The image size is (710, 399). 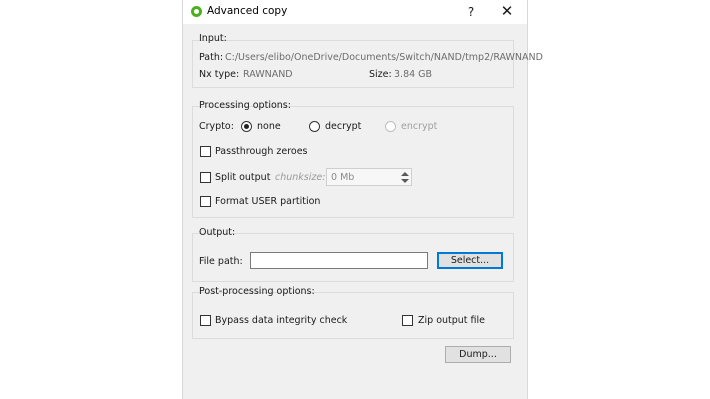 I want to click on format-user-partition-label: Format USER partition, so click(x=267, y=201).